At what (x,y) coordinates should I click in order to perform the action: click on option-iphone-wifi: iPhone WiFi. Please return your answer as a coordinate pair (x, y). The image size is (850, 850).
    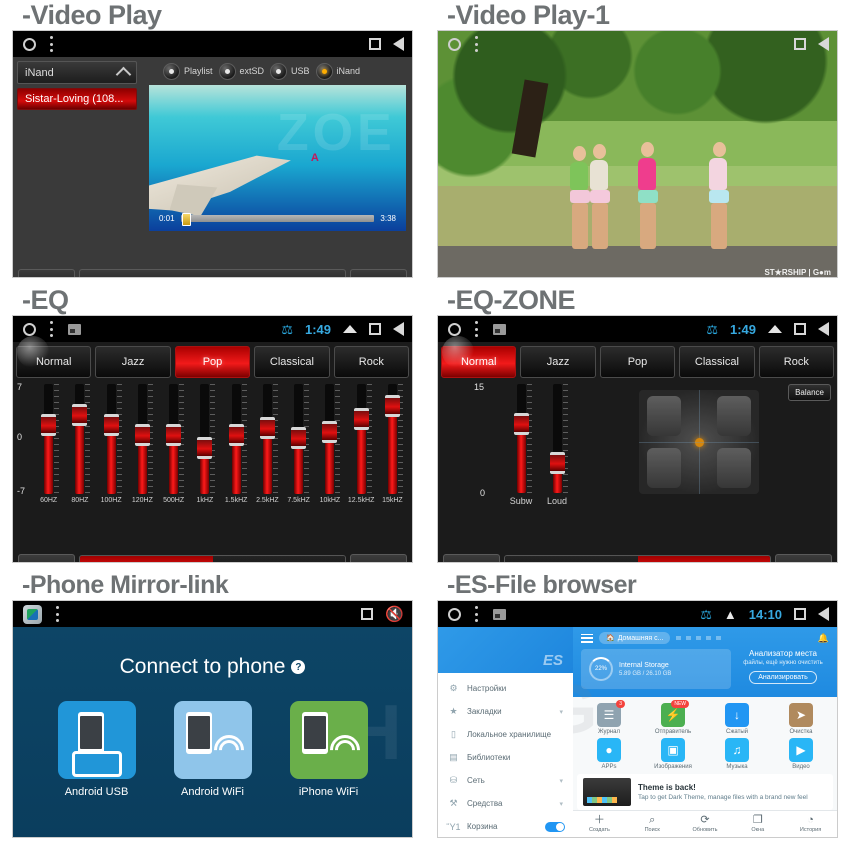
    Looking at the image, I should click on (328, 749).